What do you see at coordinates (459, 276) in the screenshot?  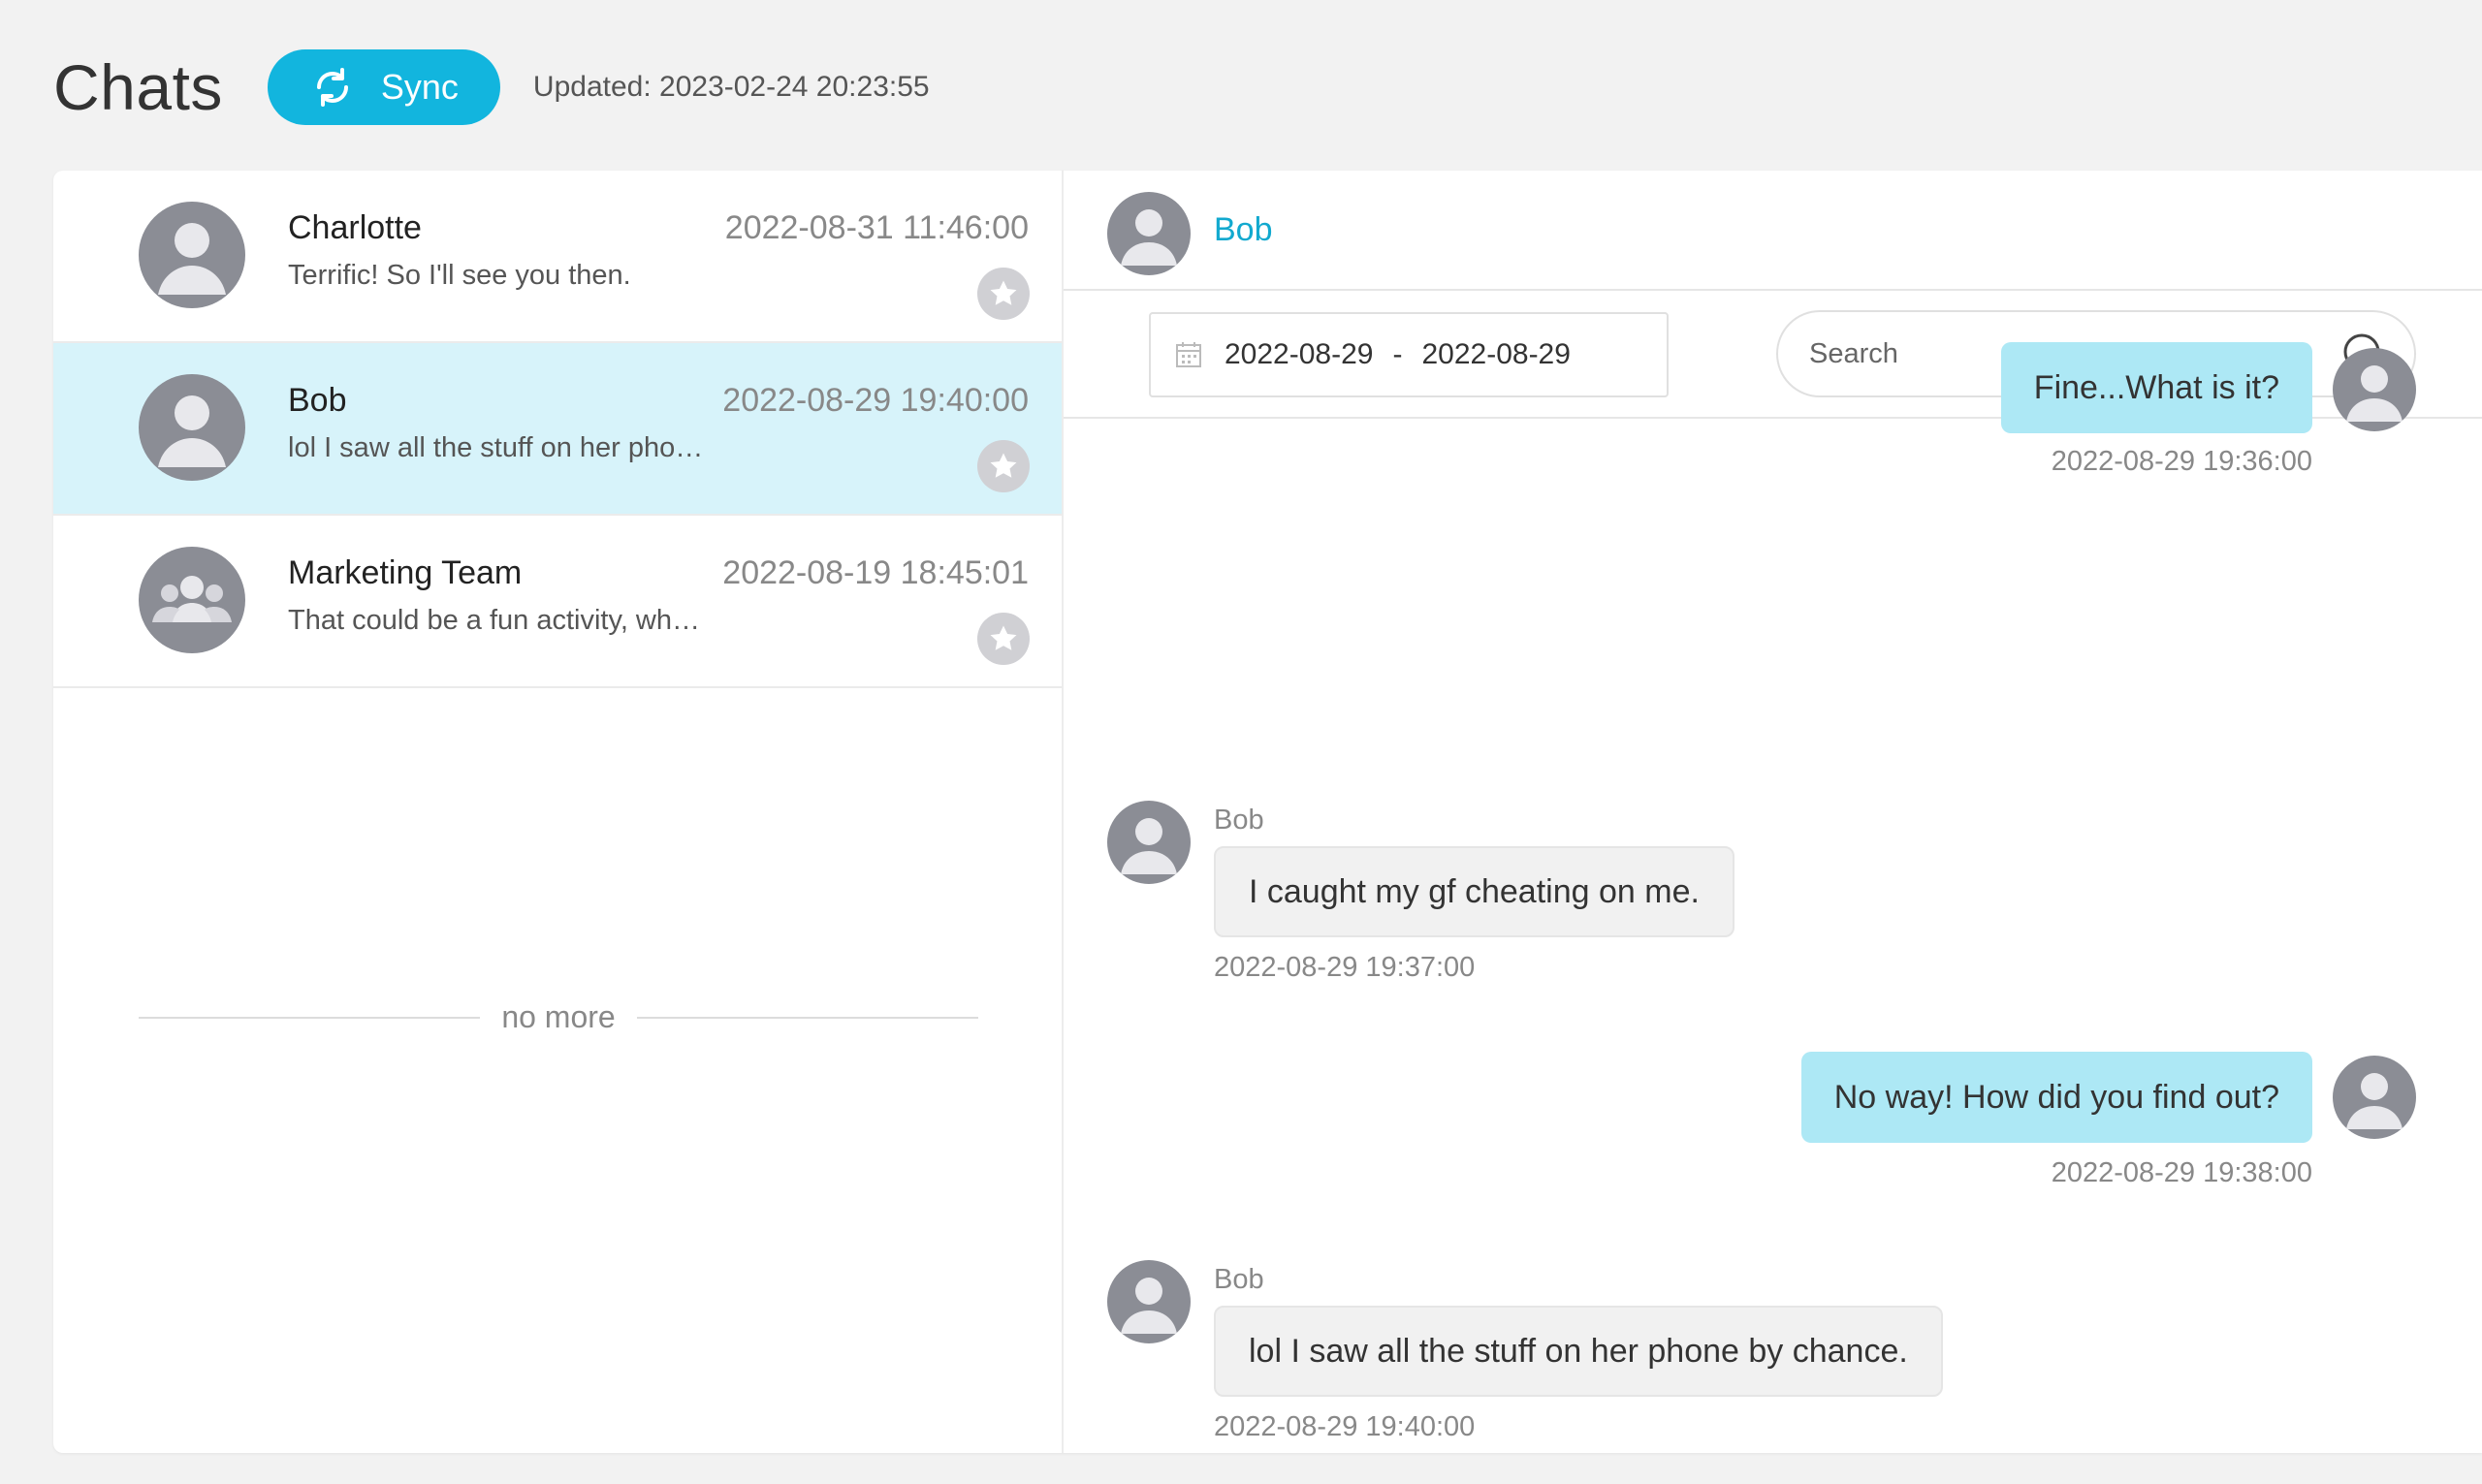 I see `conversation-preview: Terrific! So I'll see you then.` at bounding box center [459, 276].